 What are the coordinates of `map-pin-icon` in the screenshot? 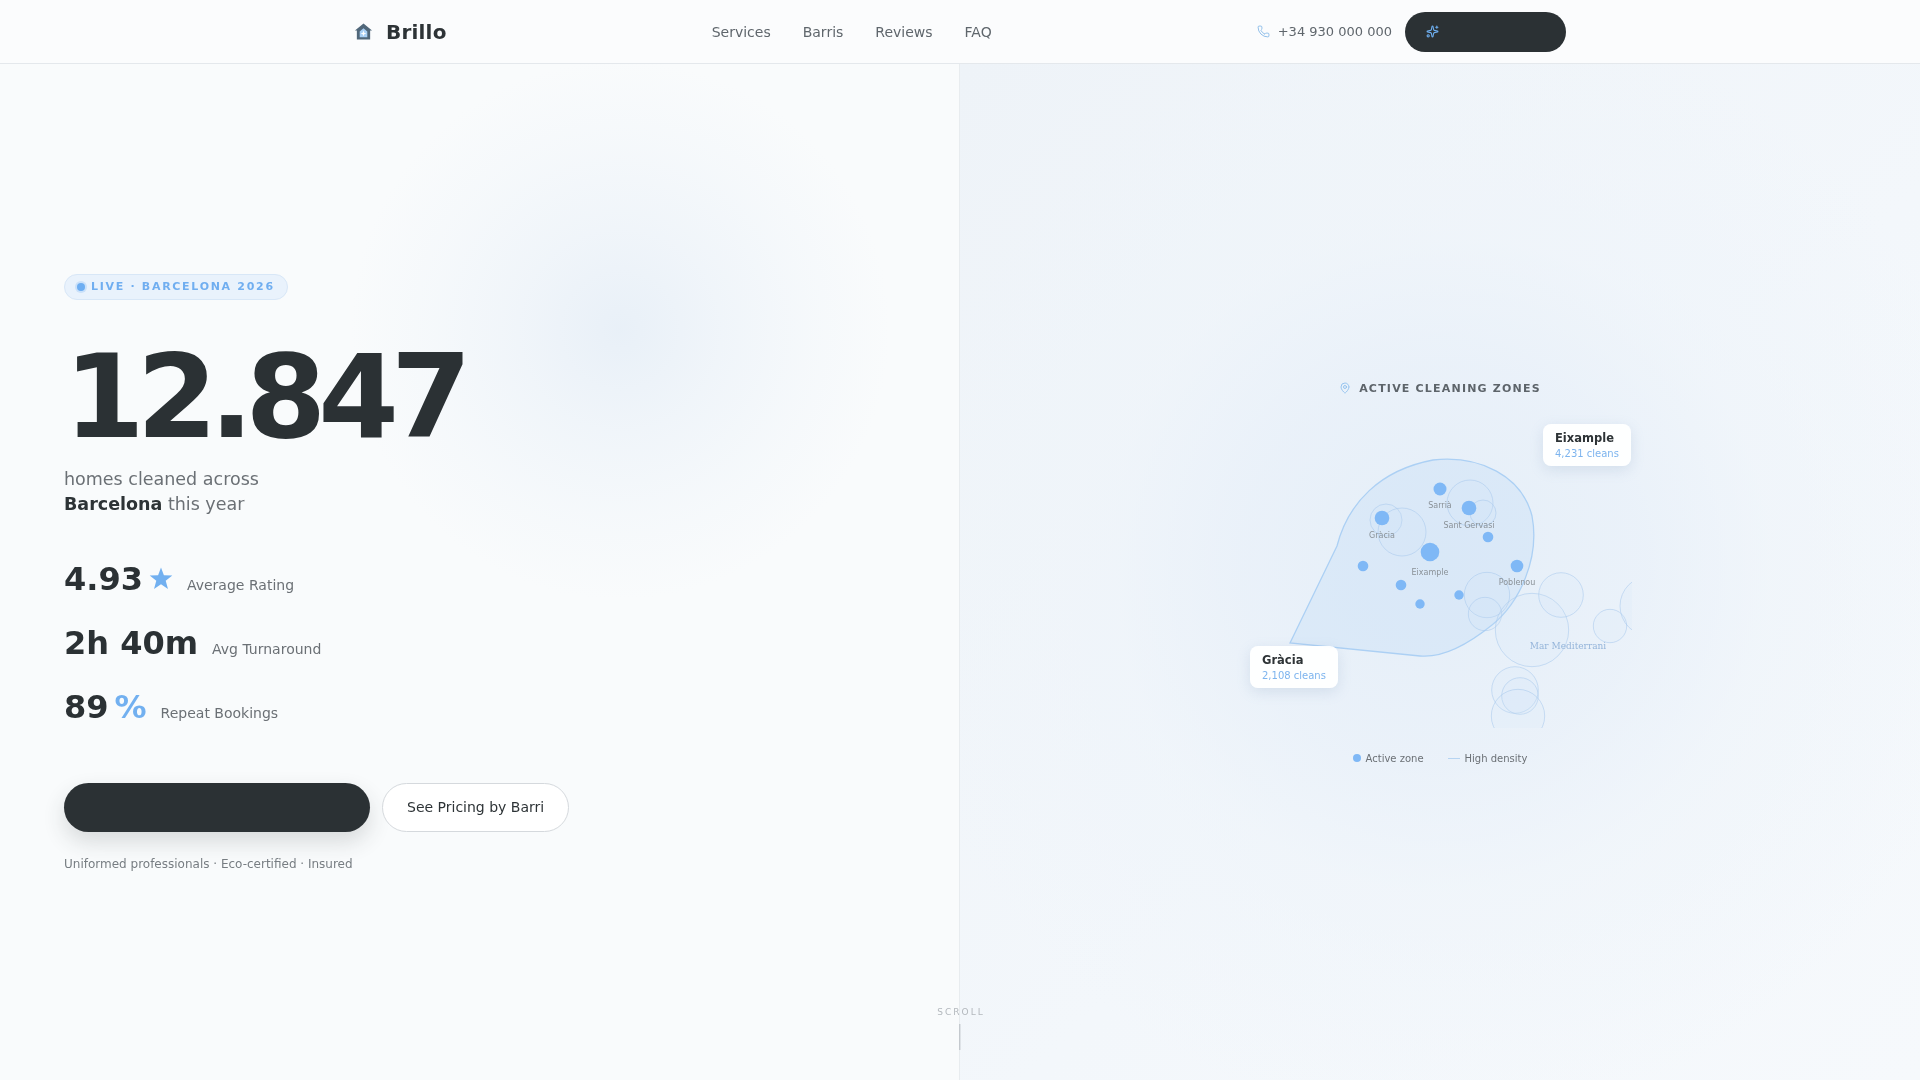 It's located at (1345, 388).